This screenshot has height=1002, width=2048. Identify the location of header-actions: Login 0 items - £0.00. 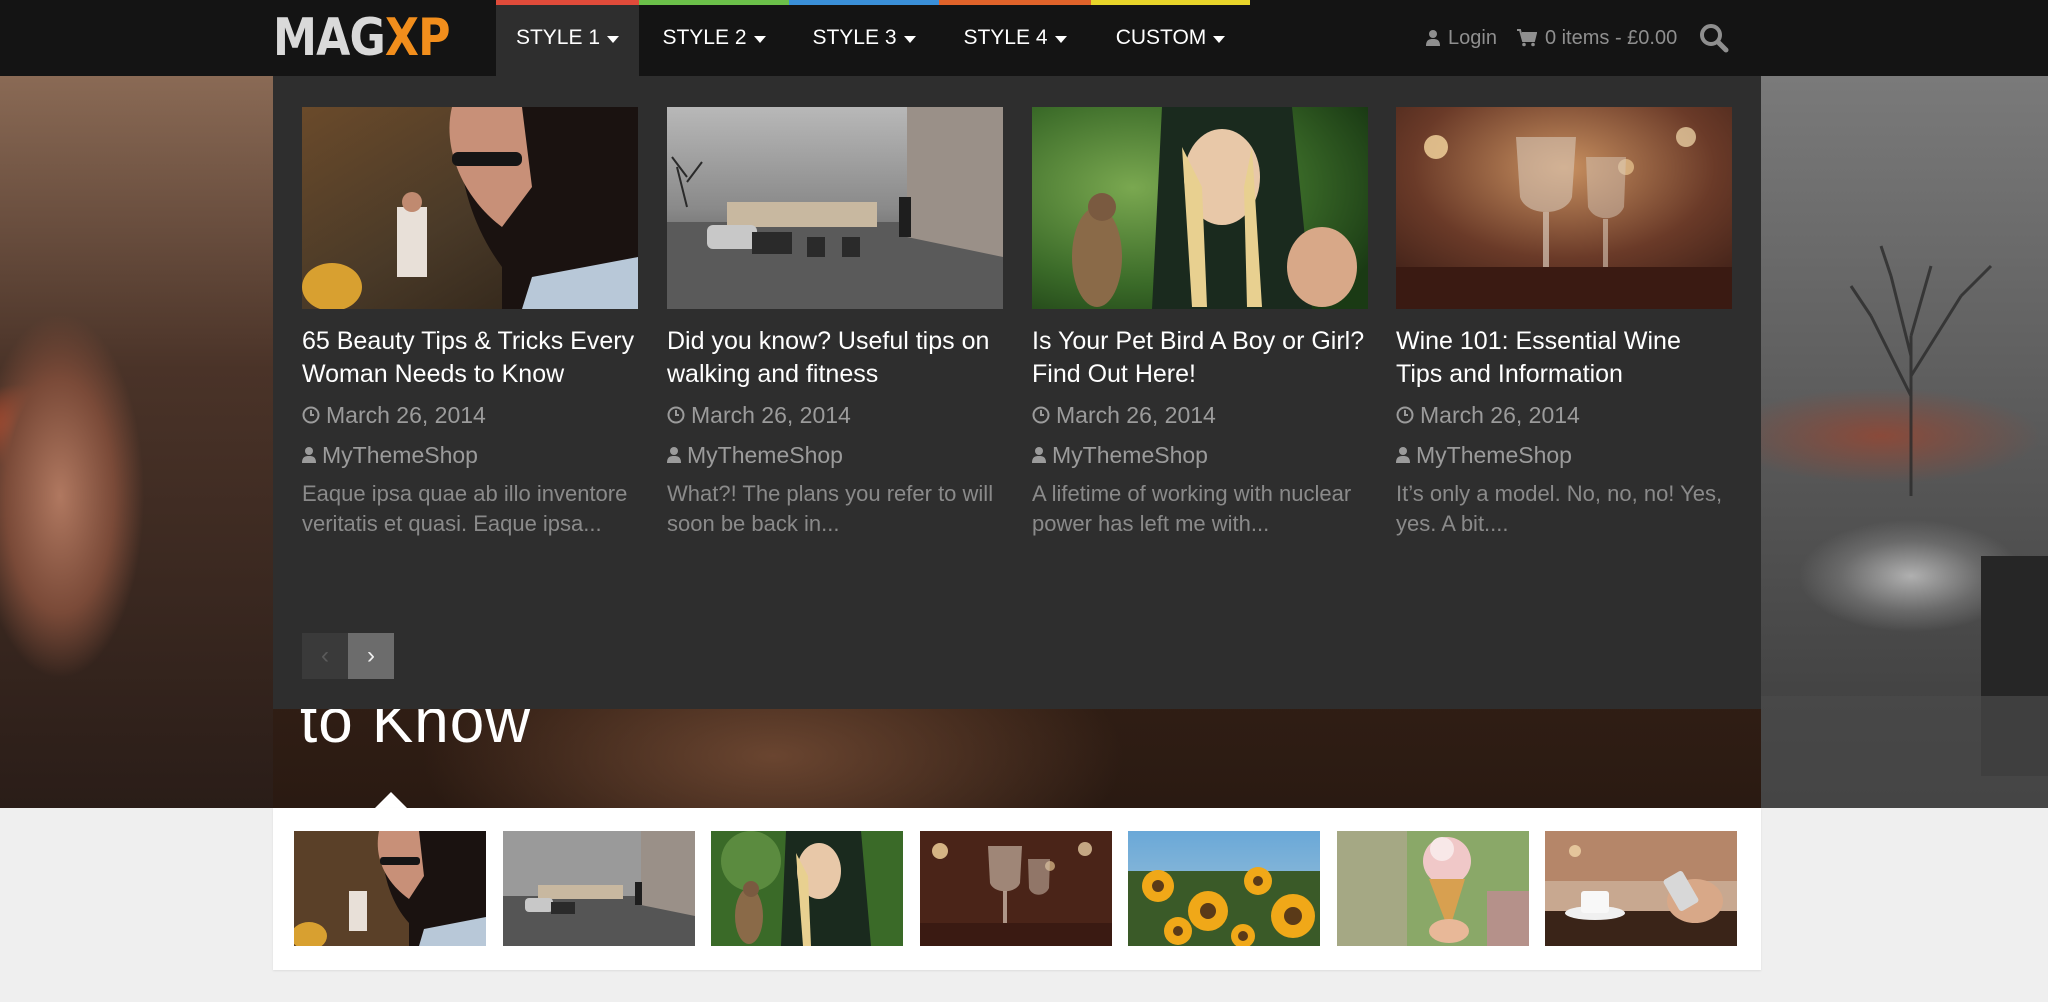
(1581, 38).